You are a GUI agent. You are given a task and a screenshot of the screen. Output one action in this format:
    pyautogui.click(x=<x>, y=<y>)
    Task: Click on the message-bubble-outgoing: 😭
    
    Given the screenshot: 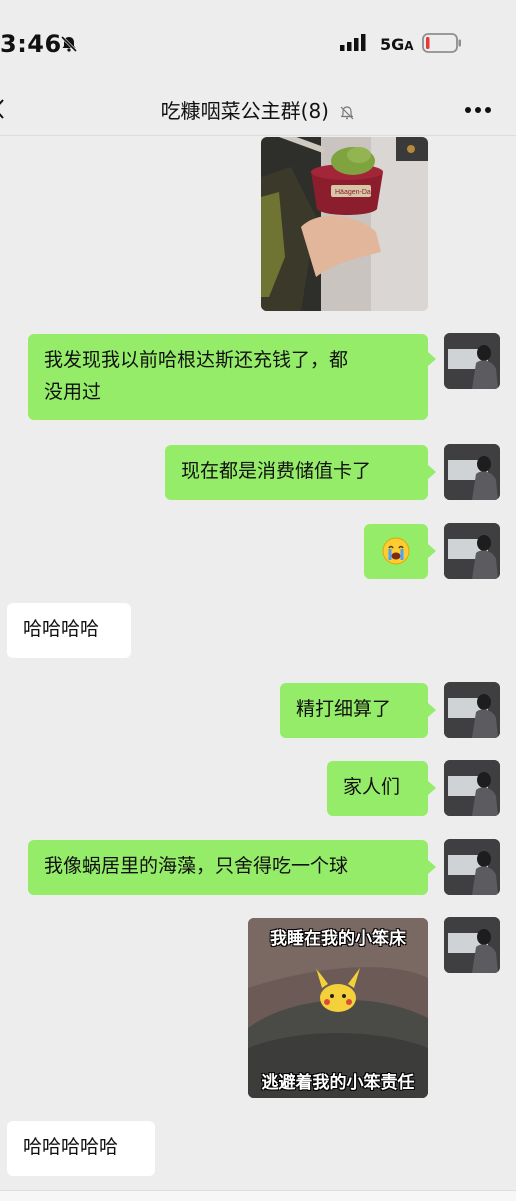 What is the action you would take?
    pyautogui.click(x=396, y=551)
    